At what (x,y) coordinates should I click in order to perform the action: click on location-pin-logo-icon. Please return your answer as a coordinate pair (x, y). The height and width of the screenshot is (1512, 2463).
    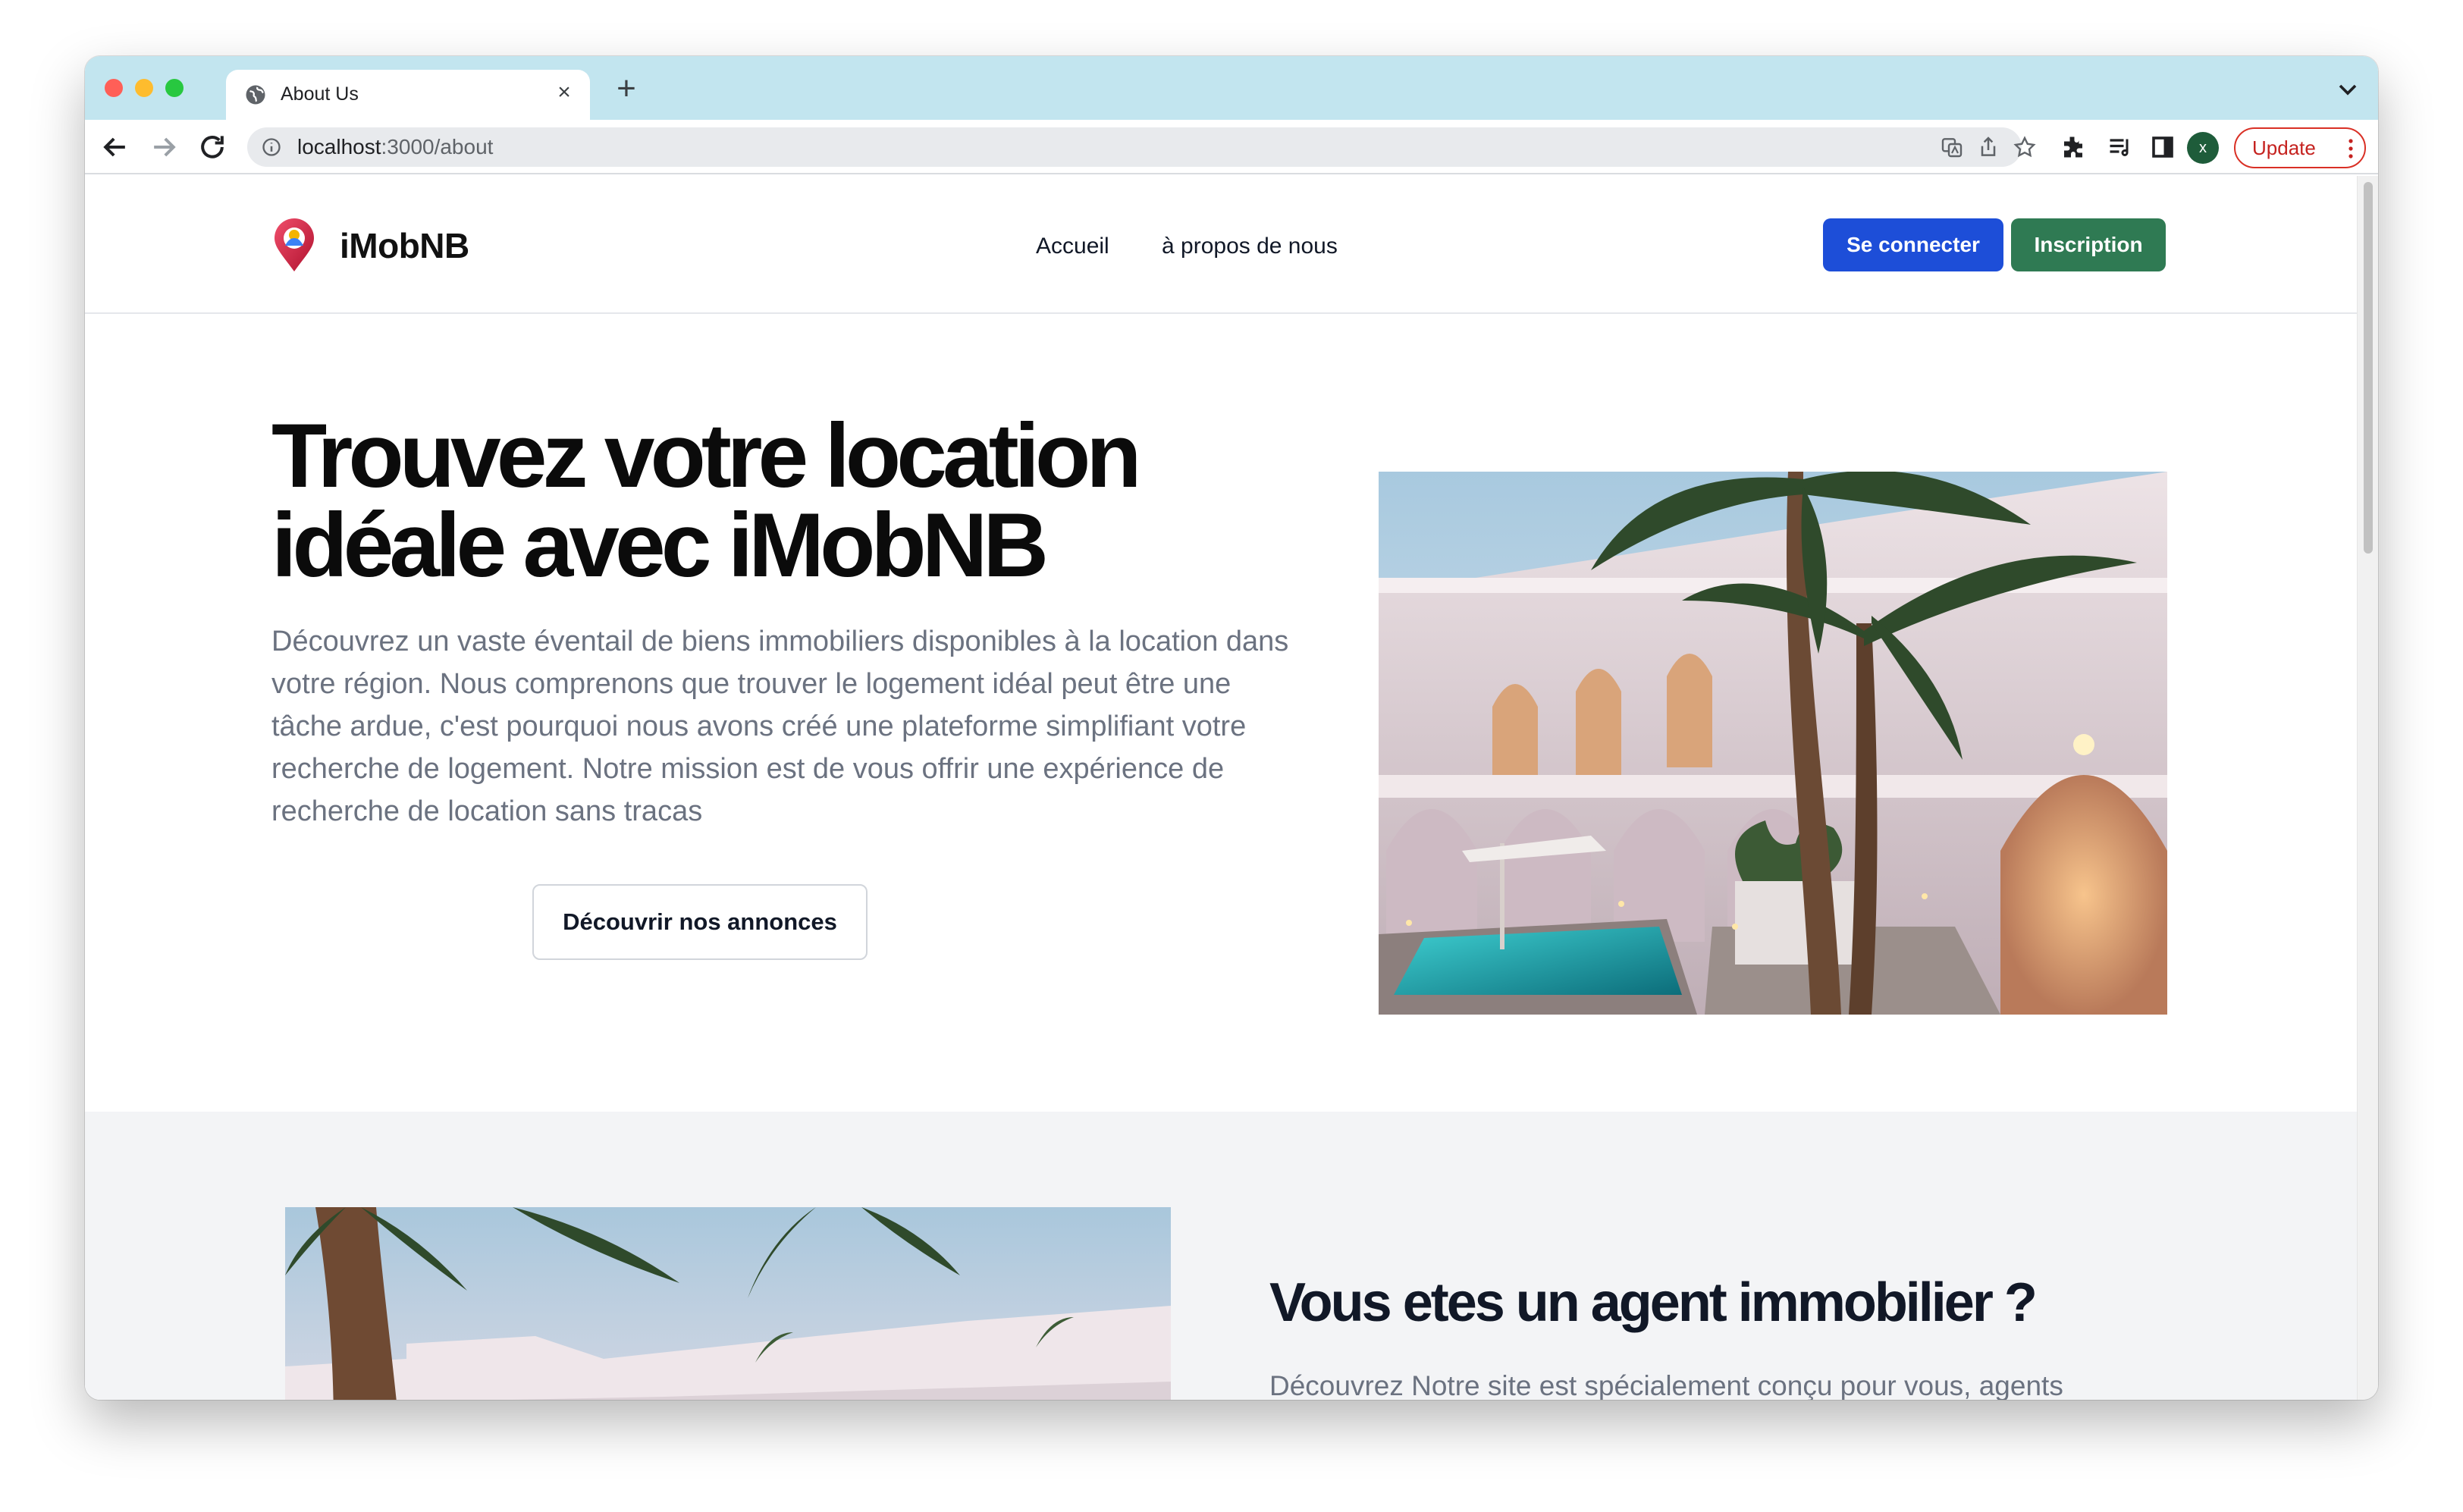
    Looking at the image, I should click on (294, 245).